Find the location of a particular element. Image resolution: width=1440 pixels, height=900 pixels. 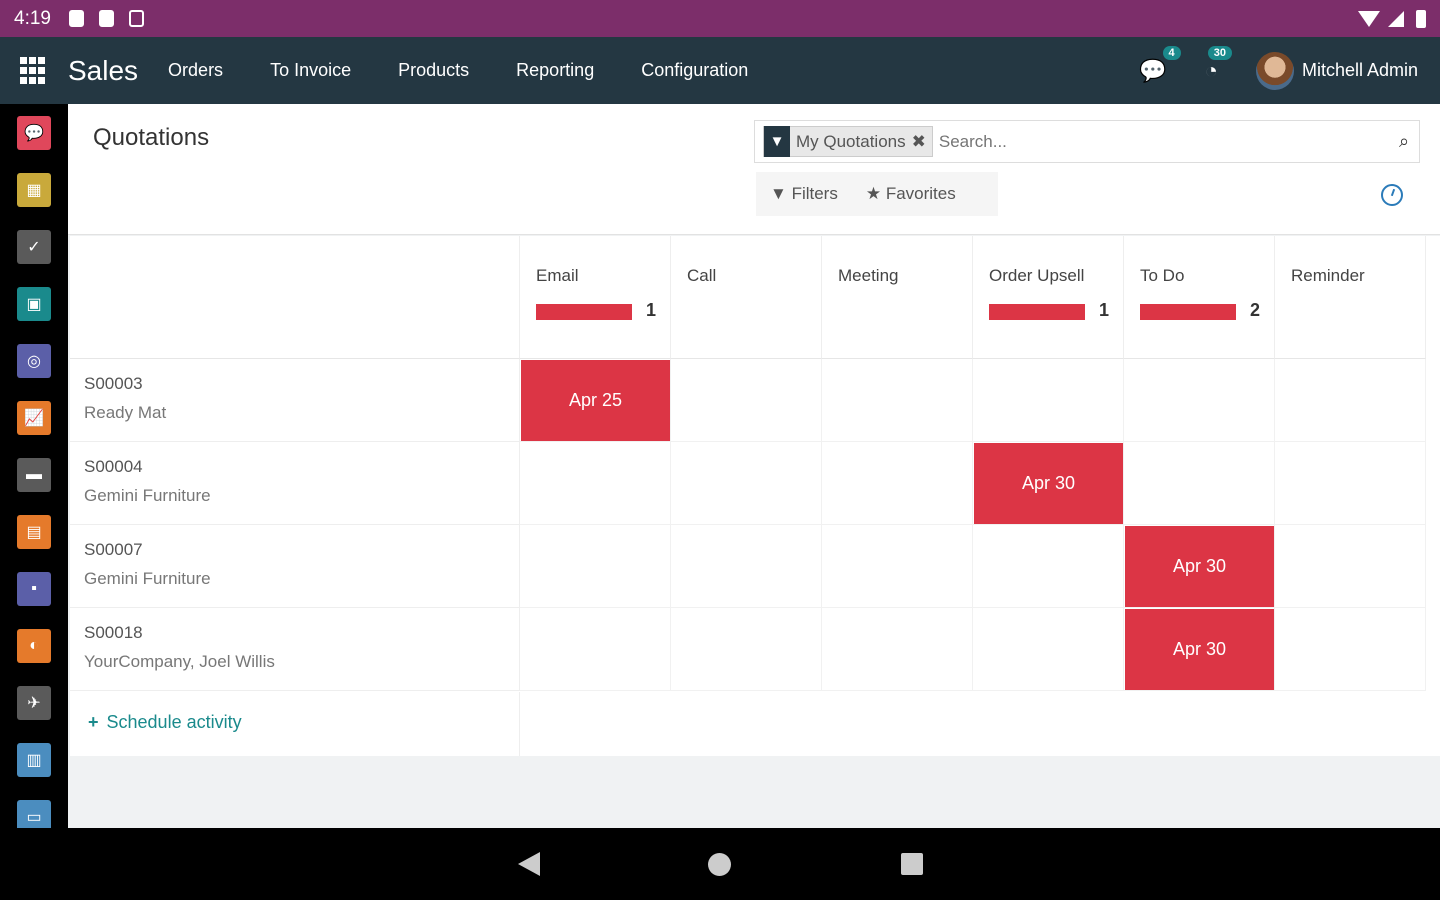

favorites-button: ★ Favorites is located at coordinates (911, 194).